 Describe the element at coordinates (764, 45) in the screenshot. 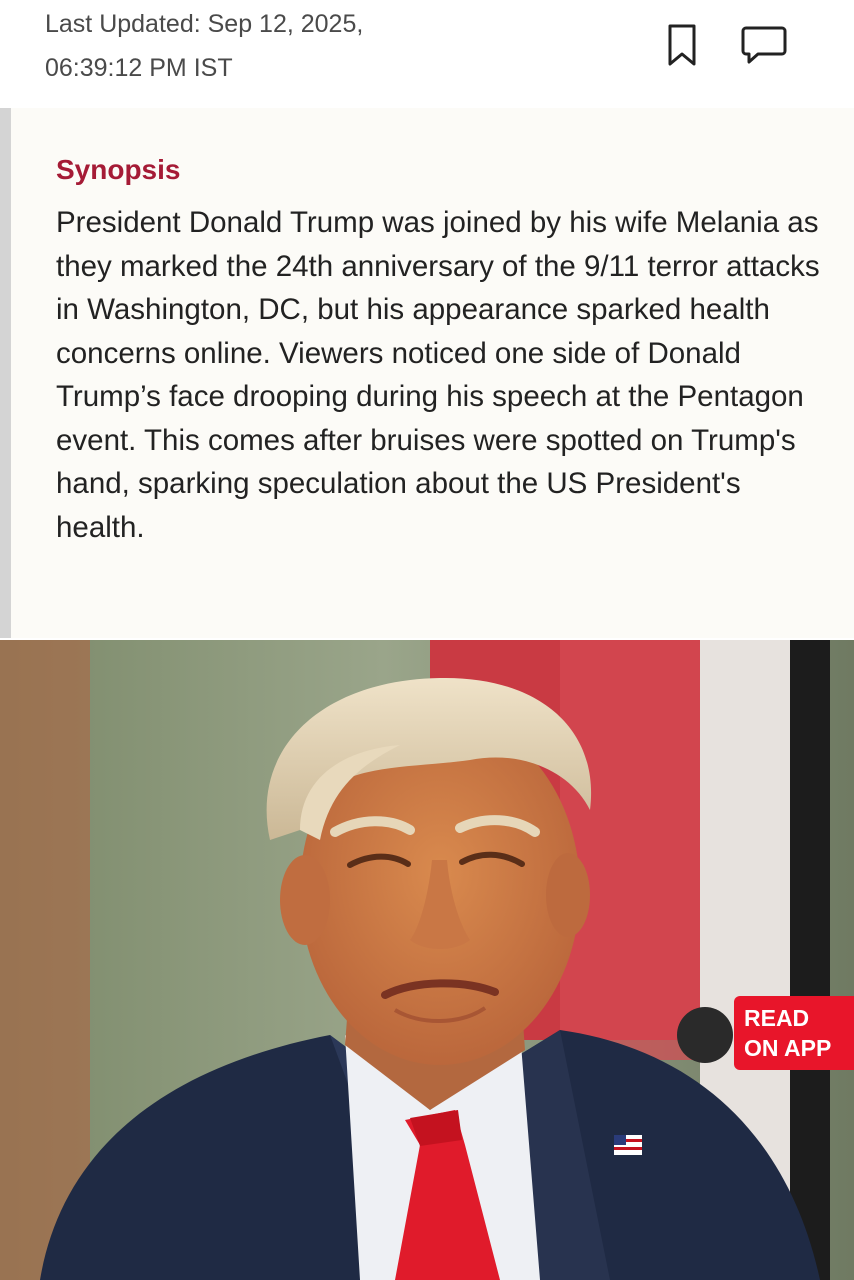

I see `comment-icon` at that location.